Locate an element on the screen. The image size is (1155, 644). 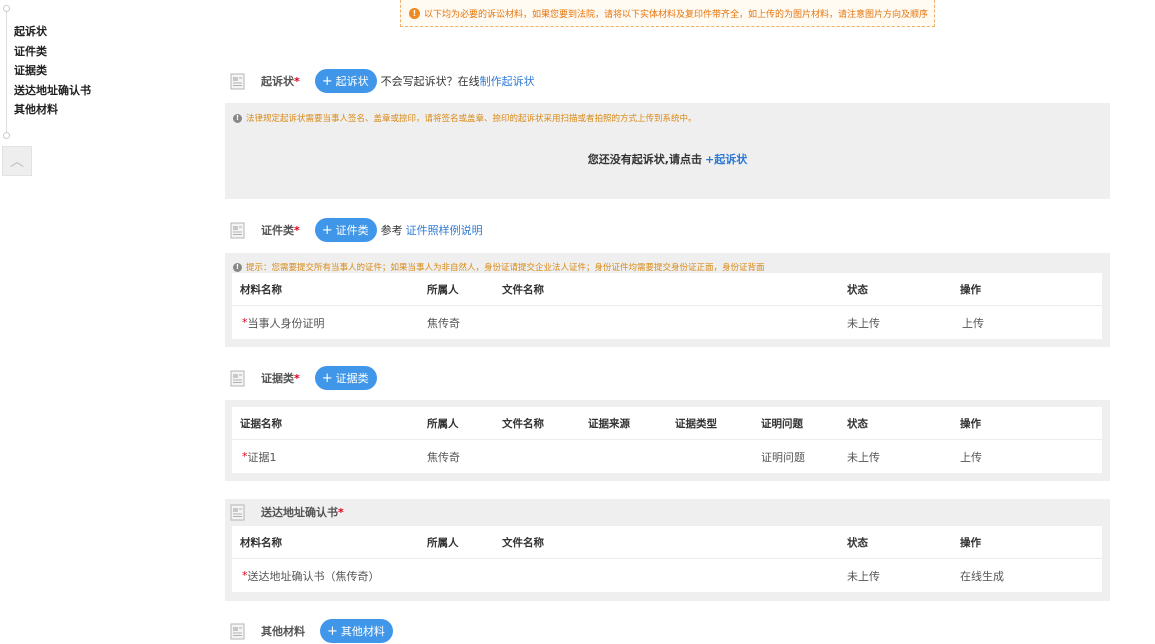
make-complaint-link: 制作起诉状 is located at coordinates (507, 81).